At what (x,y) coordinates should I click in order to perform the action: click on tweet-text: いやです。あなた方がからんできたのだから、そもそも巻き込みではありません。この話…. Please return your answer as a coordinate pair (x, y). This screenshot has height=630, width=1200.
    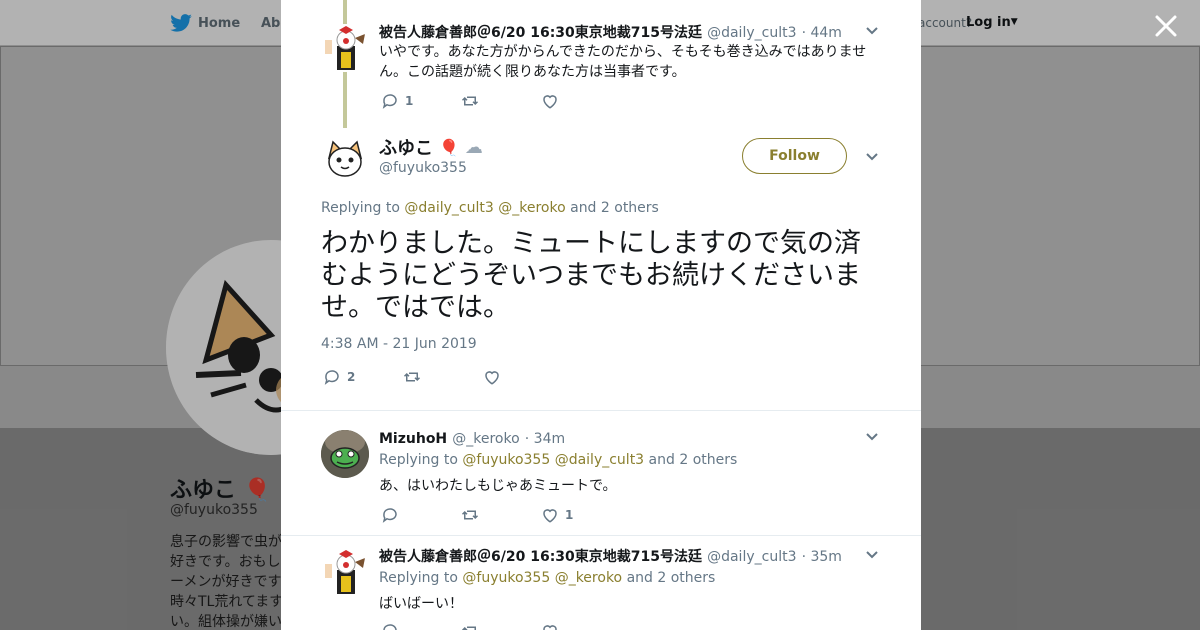
    Looking at the image, I should click on (623, 62).